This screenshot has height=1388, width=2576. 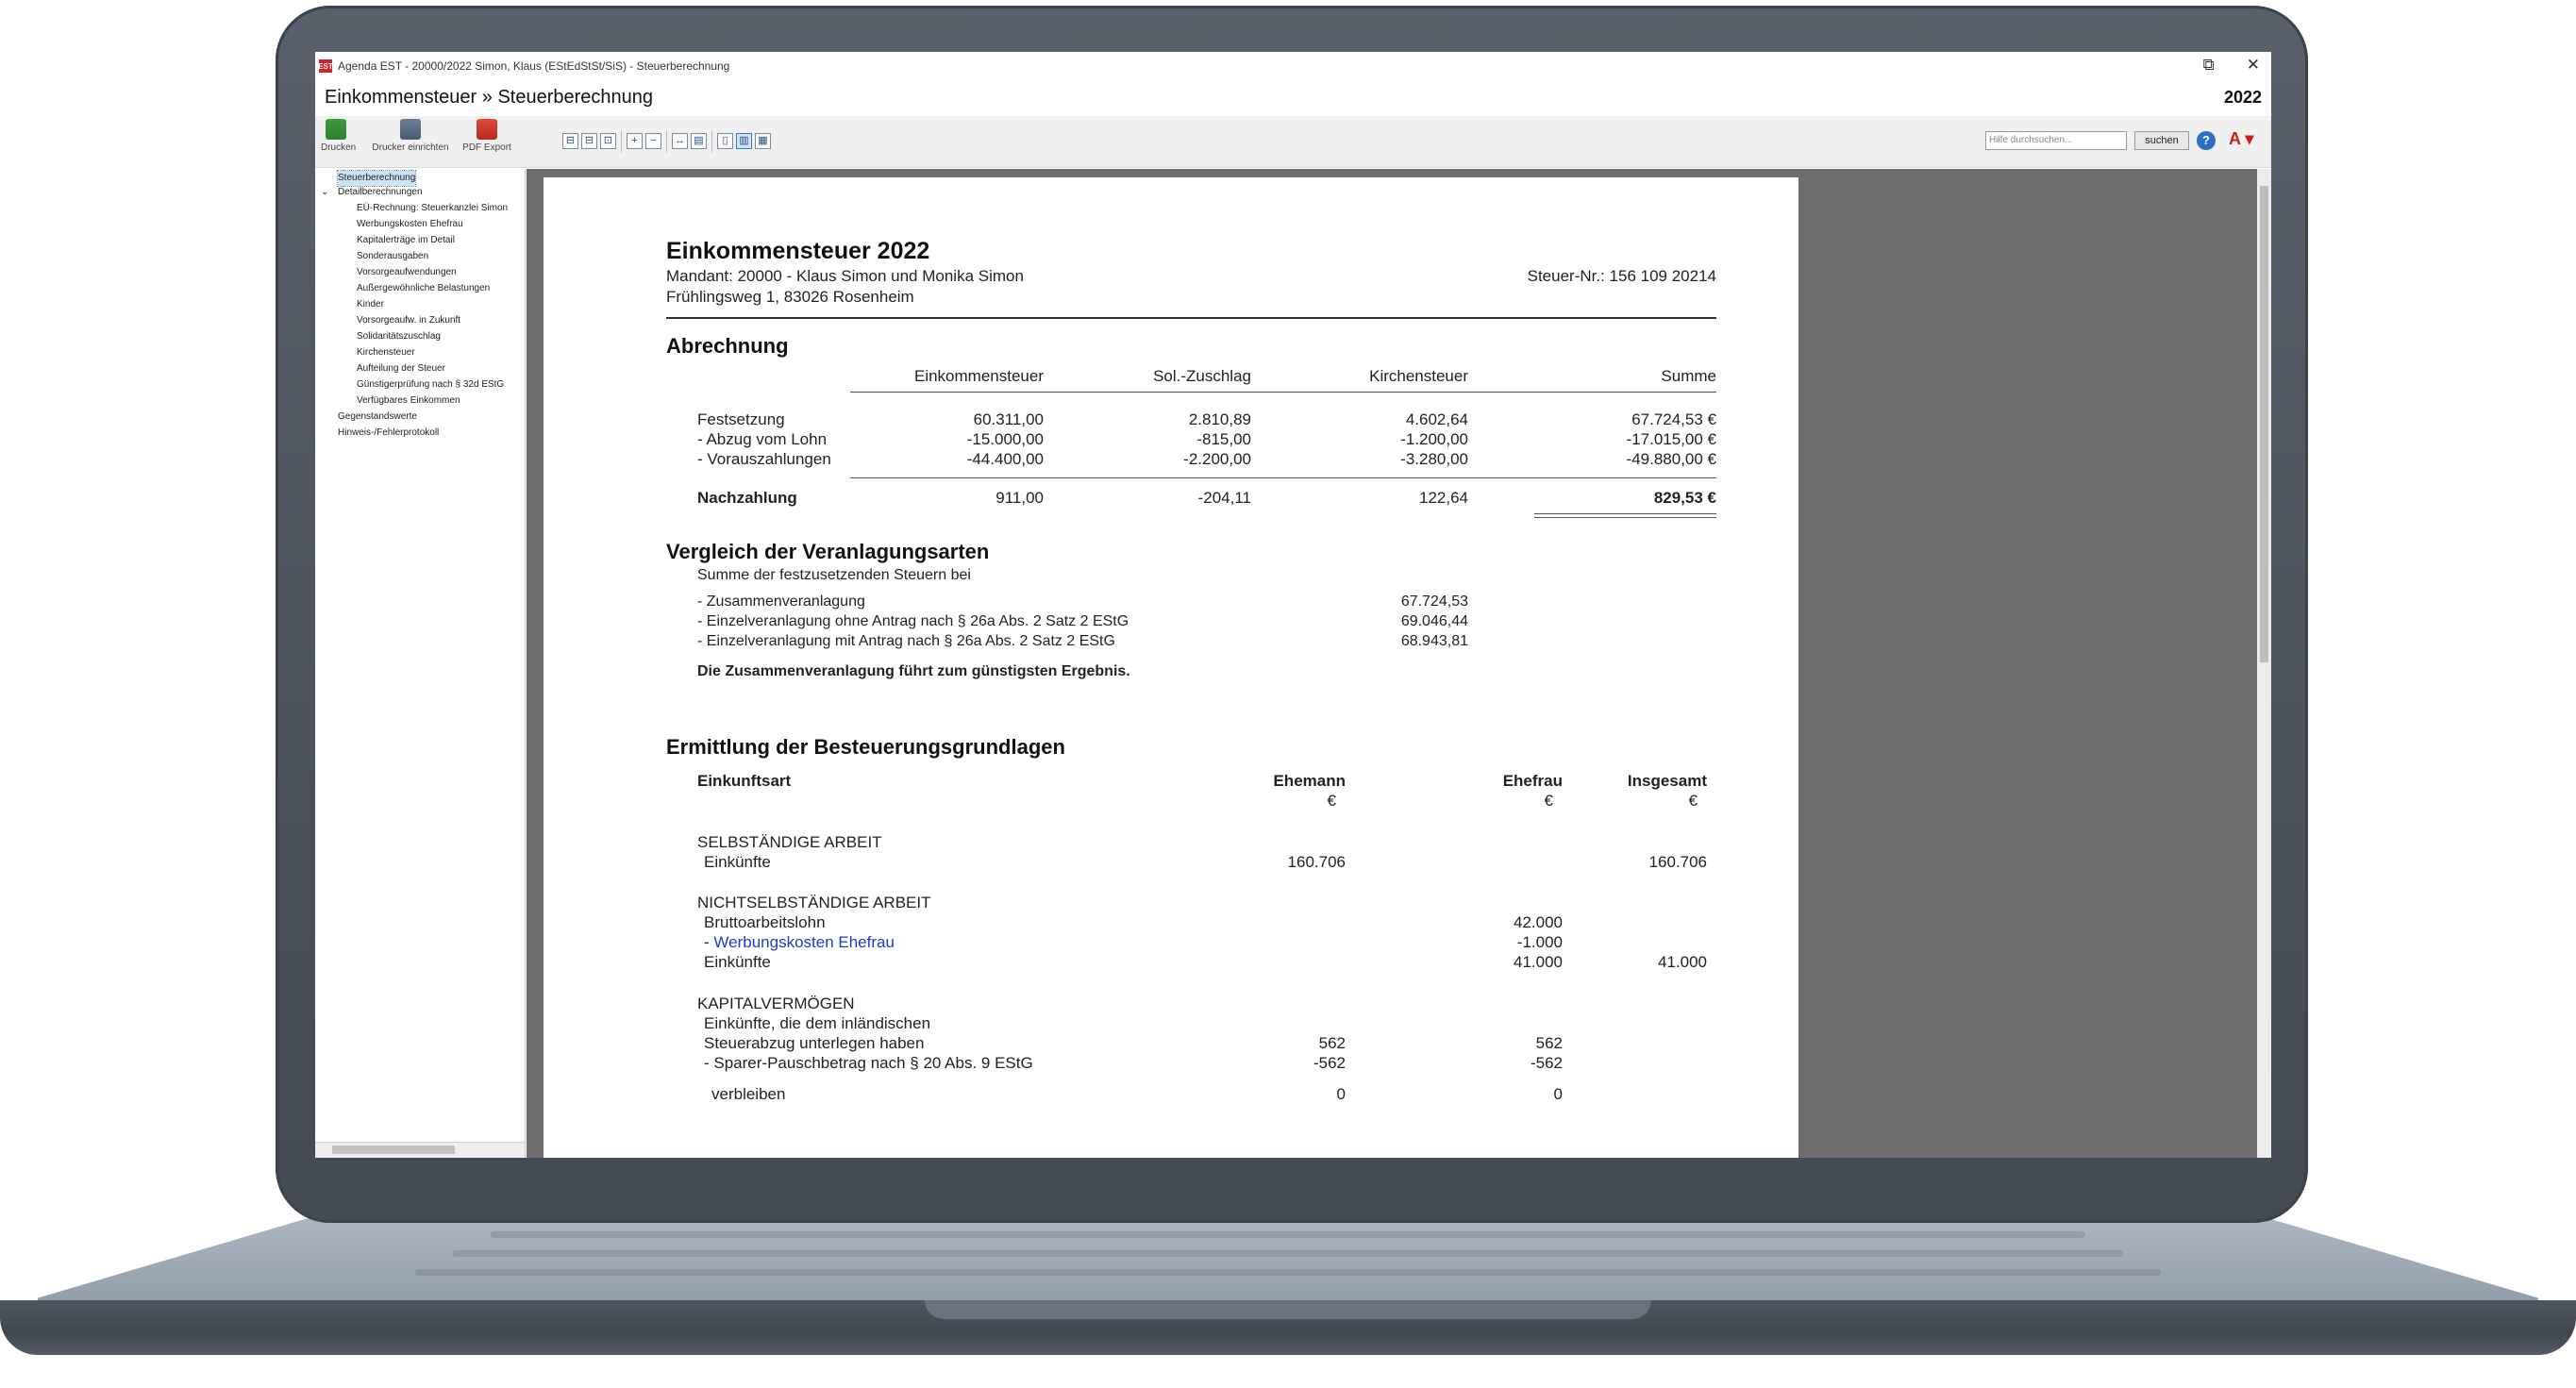 What do you see at coordinates (380, 192) in the screenshot?
I see `nav-item-detailberechnungen: Detailberechnungen` at bounding box center [380, 192].